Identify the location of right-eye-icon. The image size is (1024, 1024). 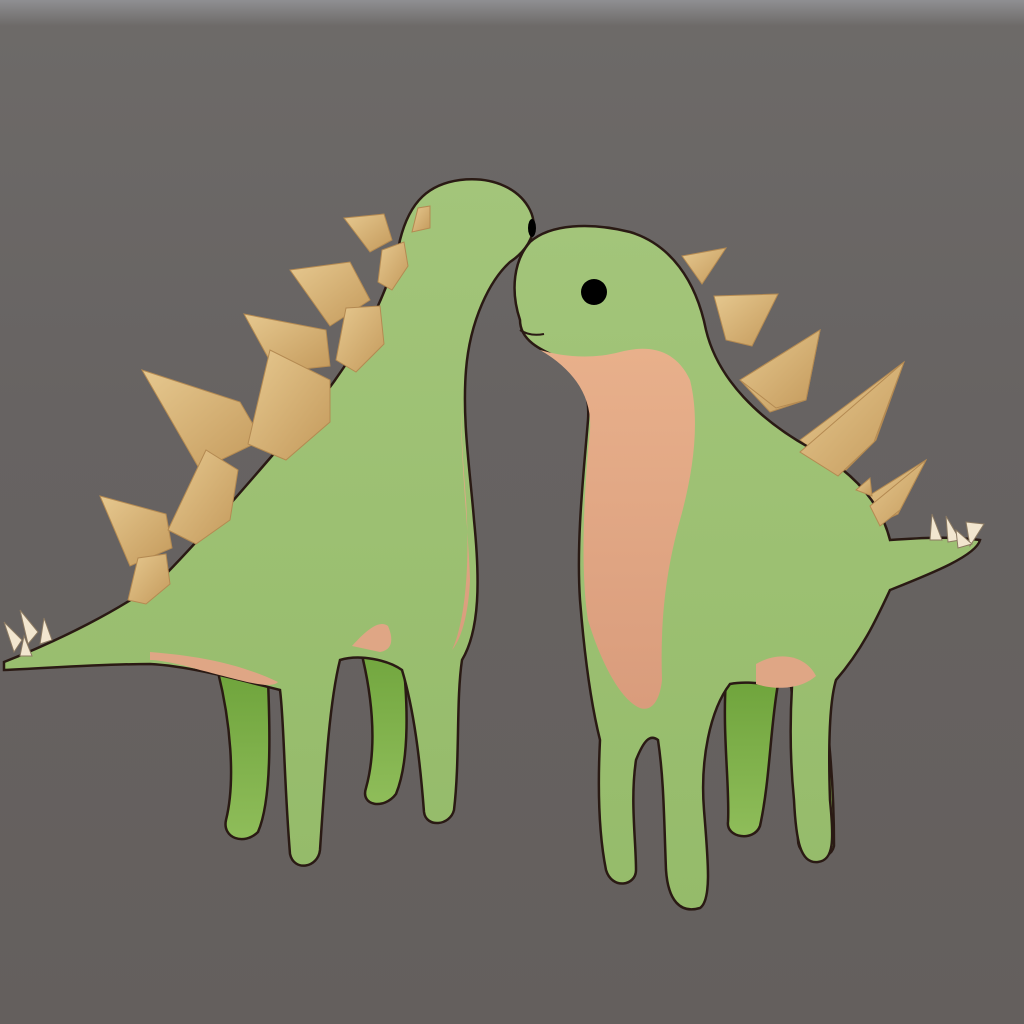
(594, 292).